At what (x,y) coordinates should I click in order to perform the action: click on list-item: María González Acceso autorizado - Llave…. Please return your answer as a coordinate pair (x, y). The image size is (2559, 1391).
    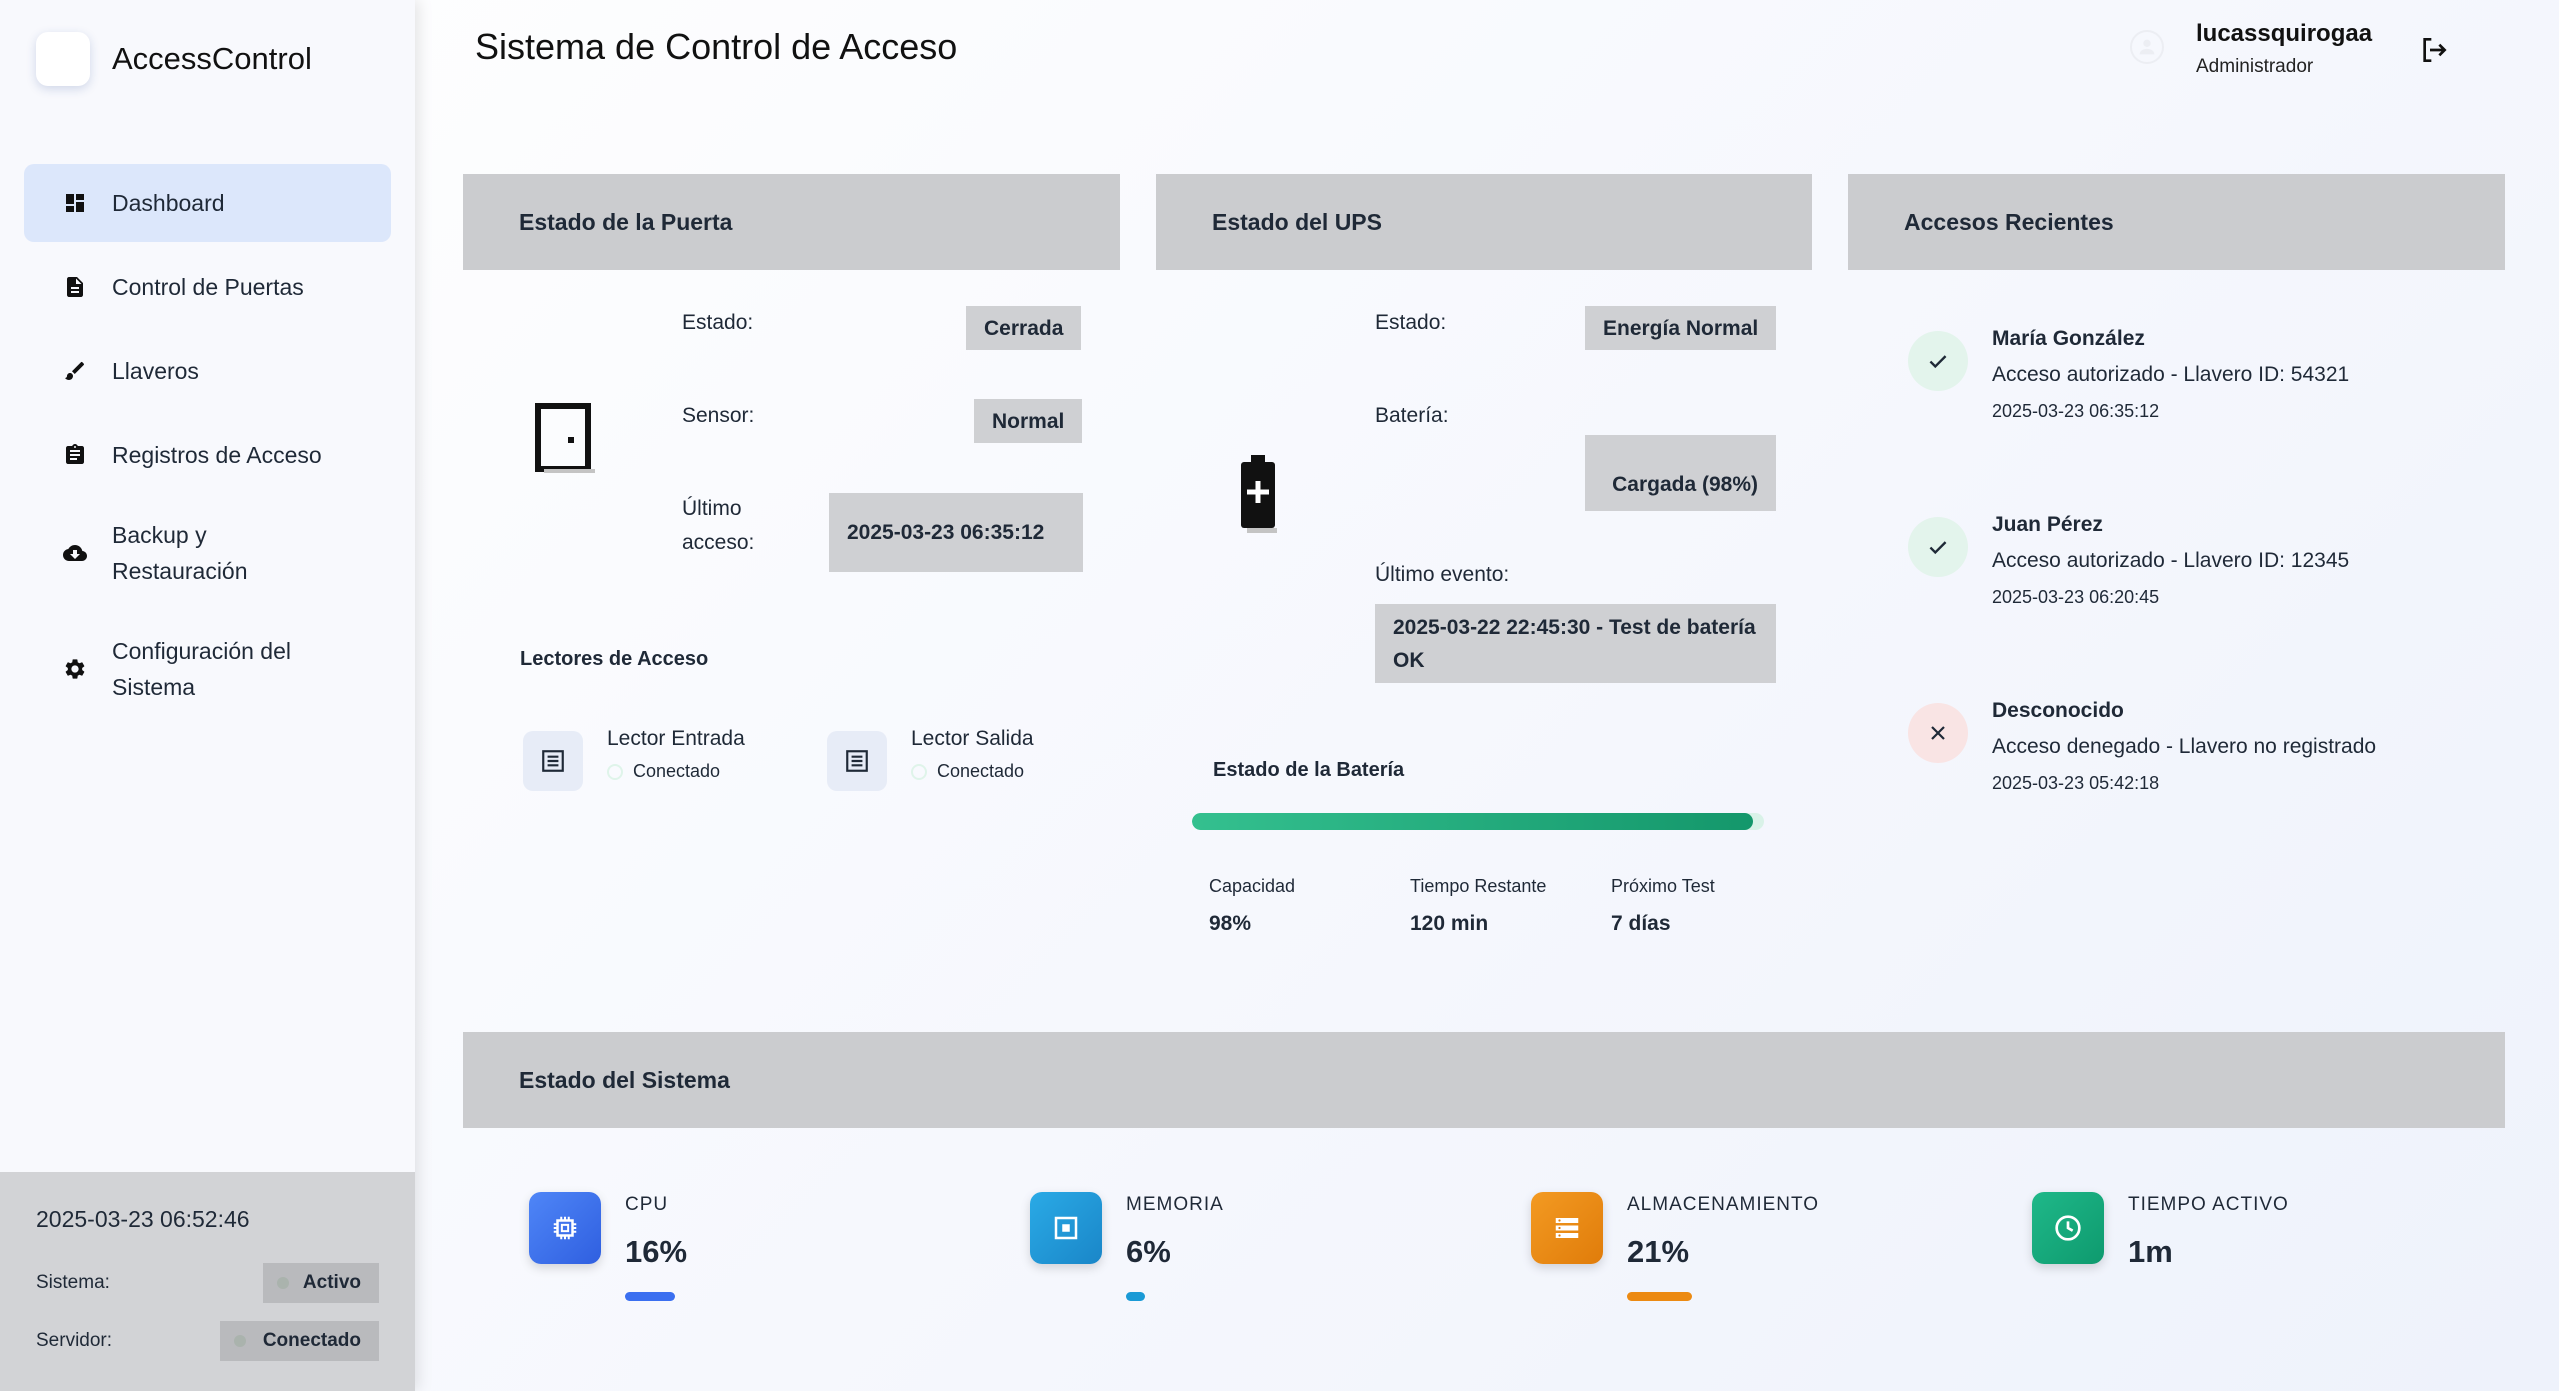
    Looking at the image, I should click on (2129, 374).